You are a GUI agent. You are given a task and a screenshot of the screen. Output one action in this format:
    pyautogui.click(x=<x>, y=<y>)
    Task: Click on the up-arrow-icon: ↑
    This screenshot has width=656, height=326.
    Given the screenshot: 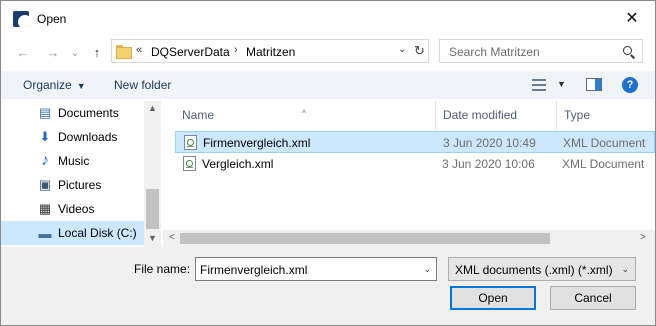 What is the action you would take?
    pyautogui.click(x=97, y=52)
    